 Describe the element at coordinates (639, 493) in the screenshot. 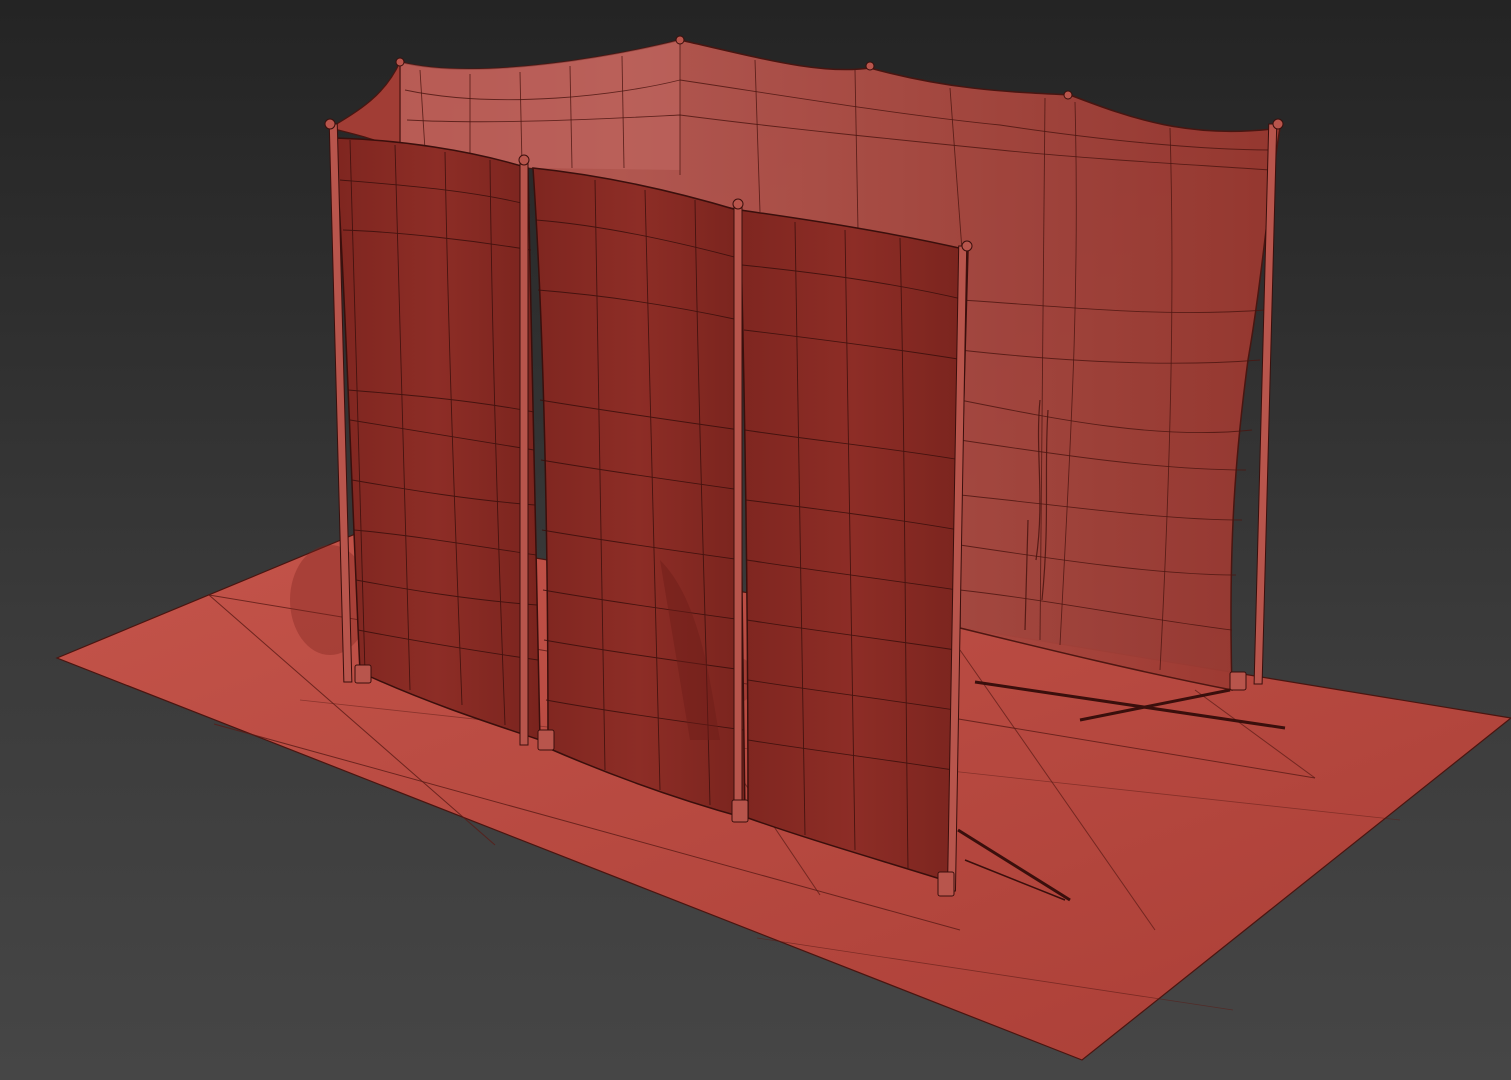

I see `front-panel-middle` at that location.